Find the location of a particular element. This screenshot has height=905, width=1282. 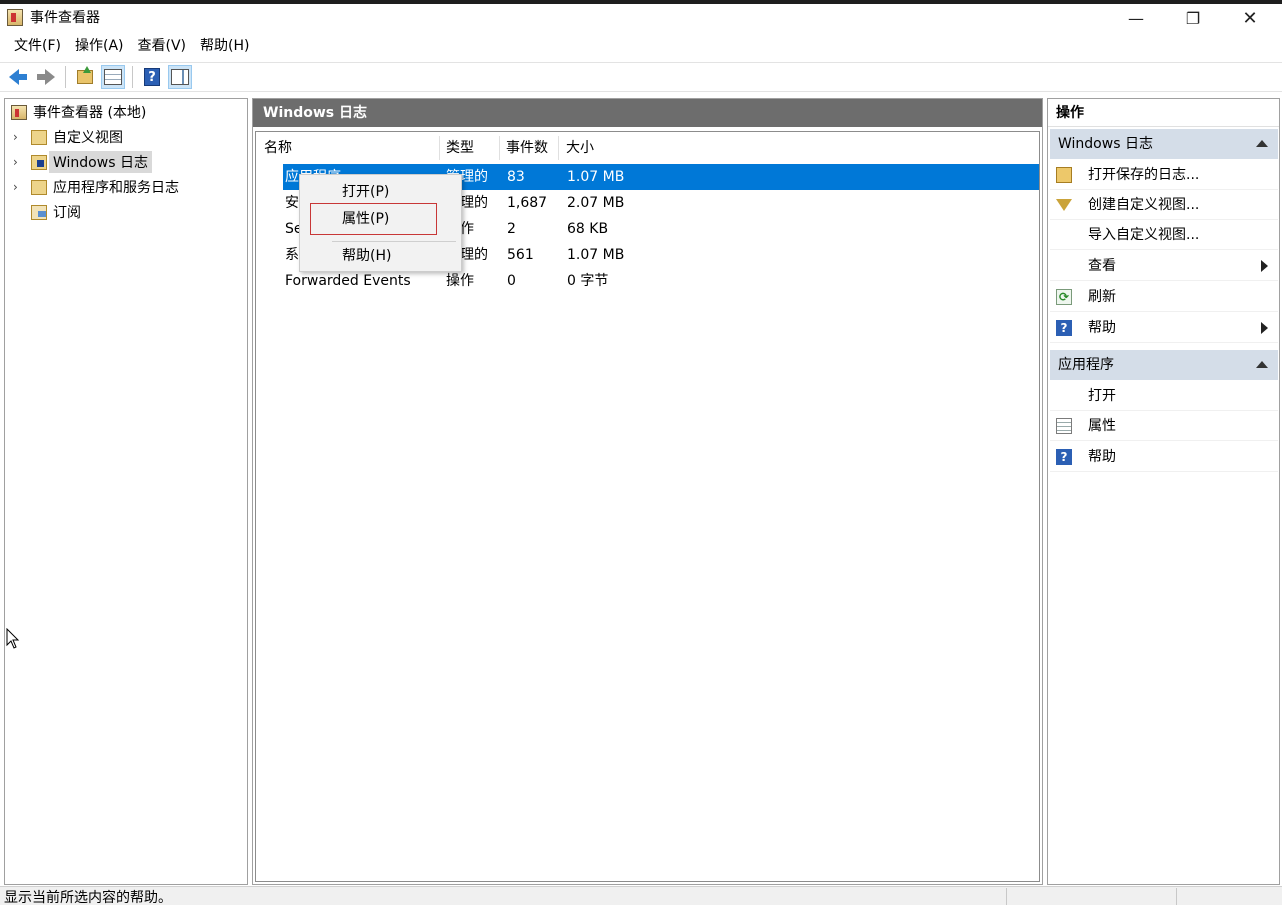

column-header-count: 事件数 is located at coordinates (527, 148).